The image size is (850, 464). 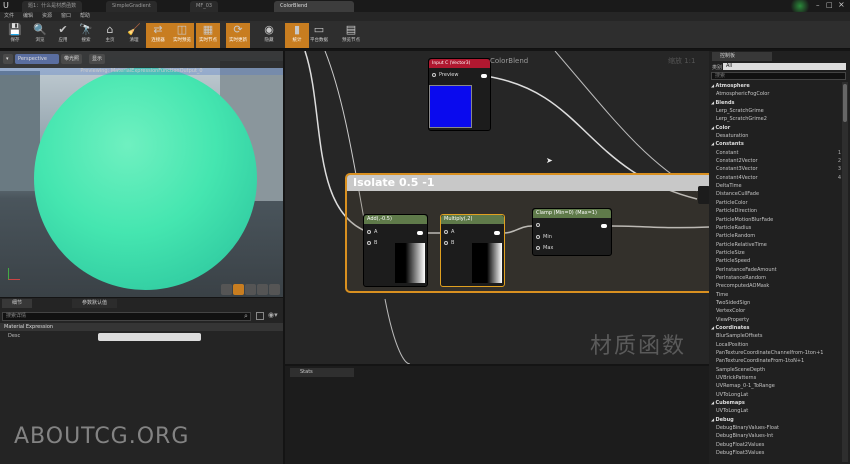 I want to click on toolbar-button-home: ⌂ 主页, so click(x=110, y=35).